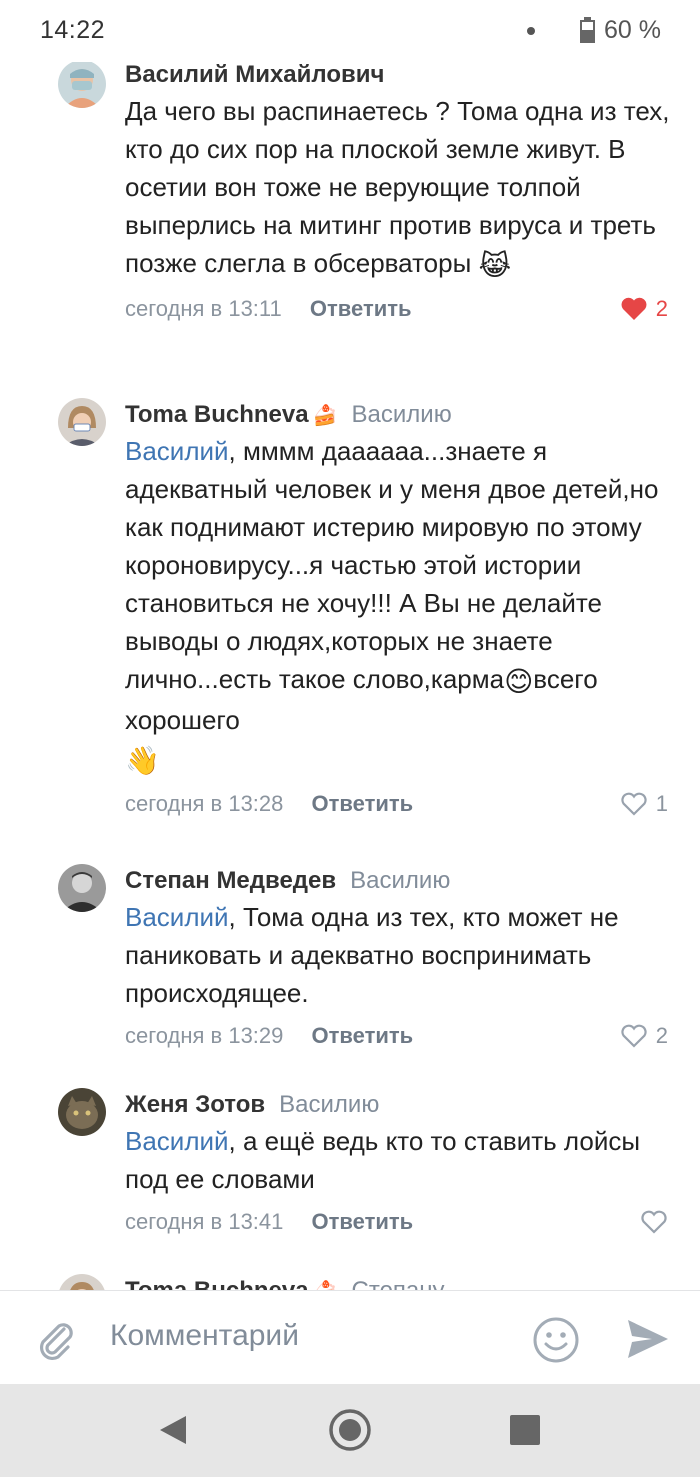 Image resolution: width=700 pixels, height=1477 pixels. Describe the element at coordinates (519, 681) in the screenshot. I see `smiling-emoji: 😊` at that location.